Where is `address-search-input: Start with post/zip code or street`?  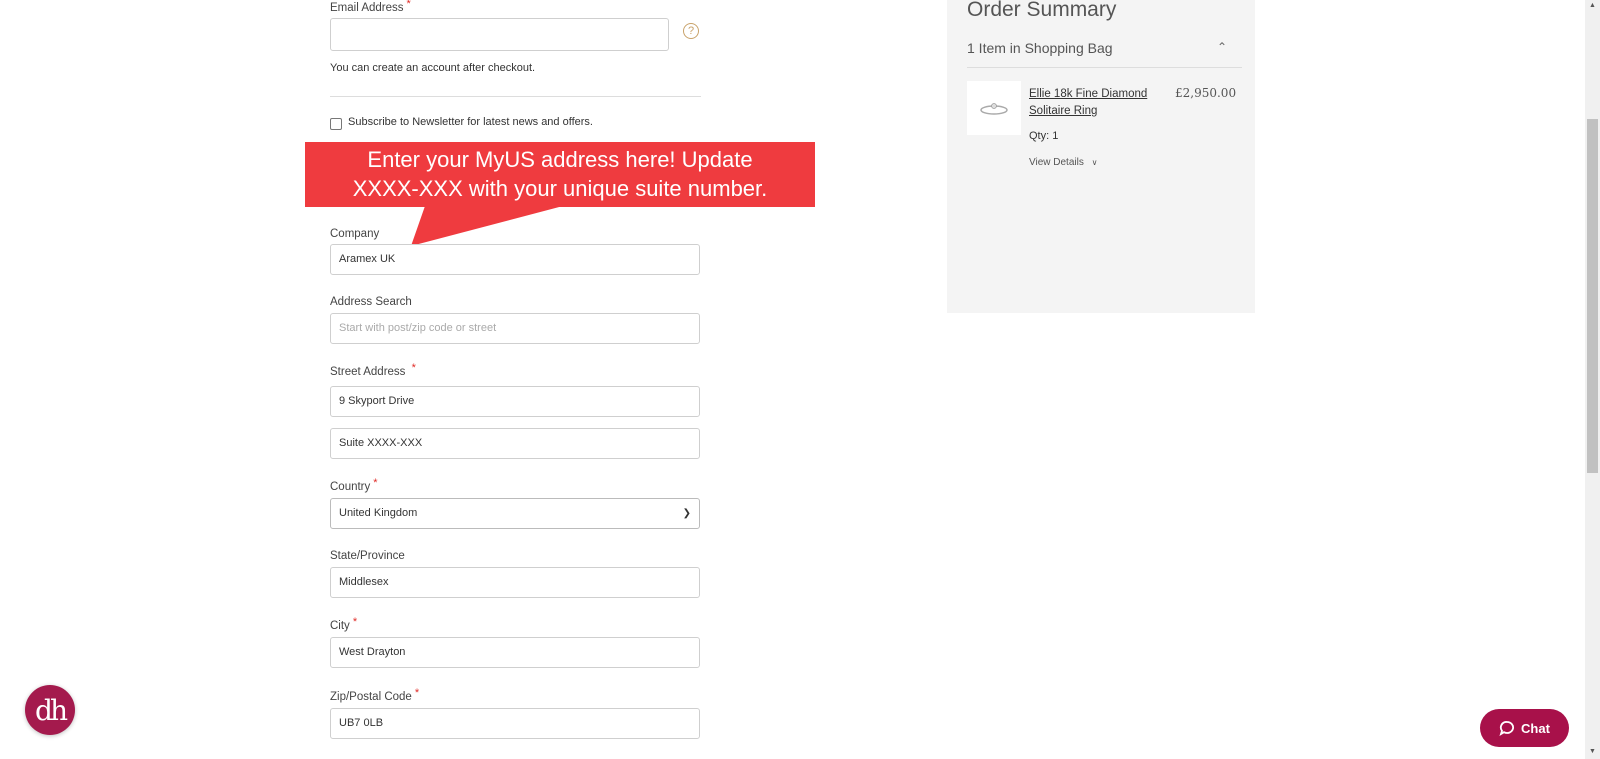 address-search-input: Start with post/zip code or street is located at coordinates (515, 328).